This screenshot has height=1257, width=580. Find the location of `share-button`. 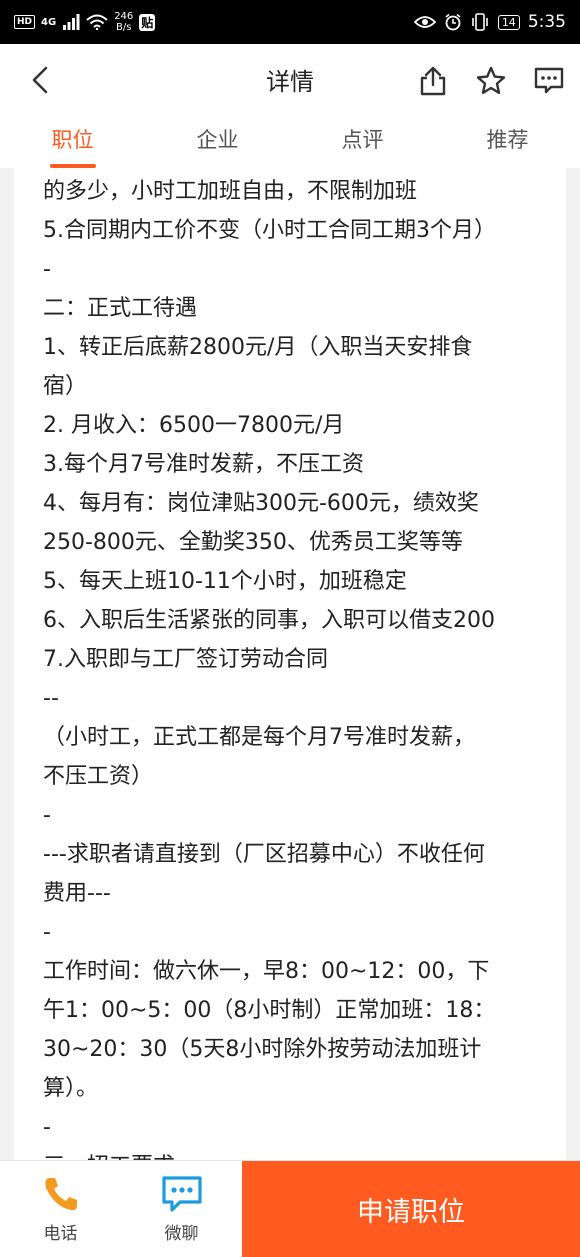

share-button is located at coordinates (433, 81).